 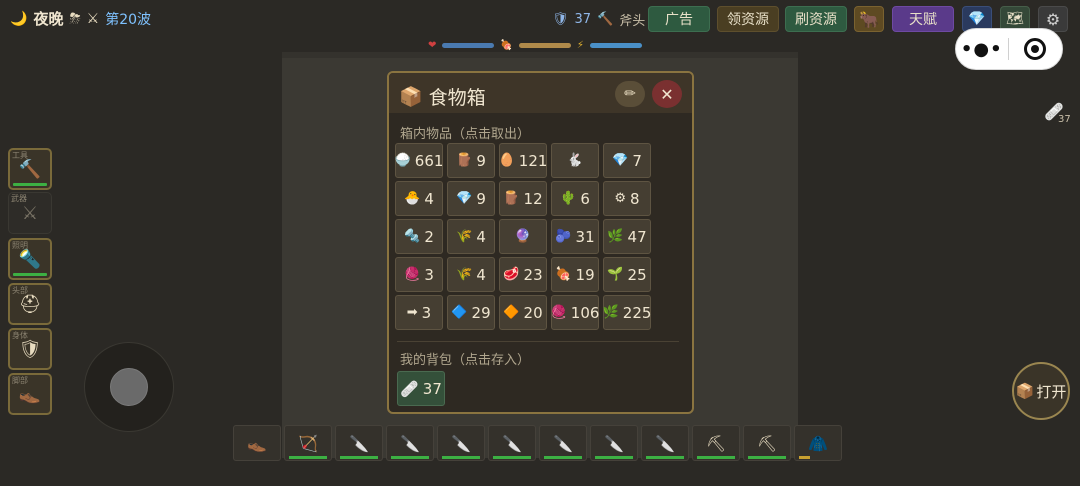 What do you see at coordinates (605, 19) in the screenshot?
I see `axe-icon: 🔨` at bounding box center [605, 19].